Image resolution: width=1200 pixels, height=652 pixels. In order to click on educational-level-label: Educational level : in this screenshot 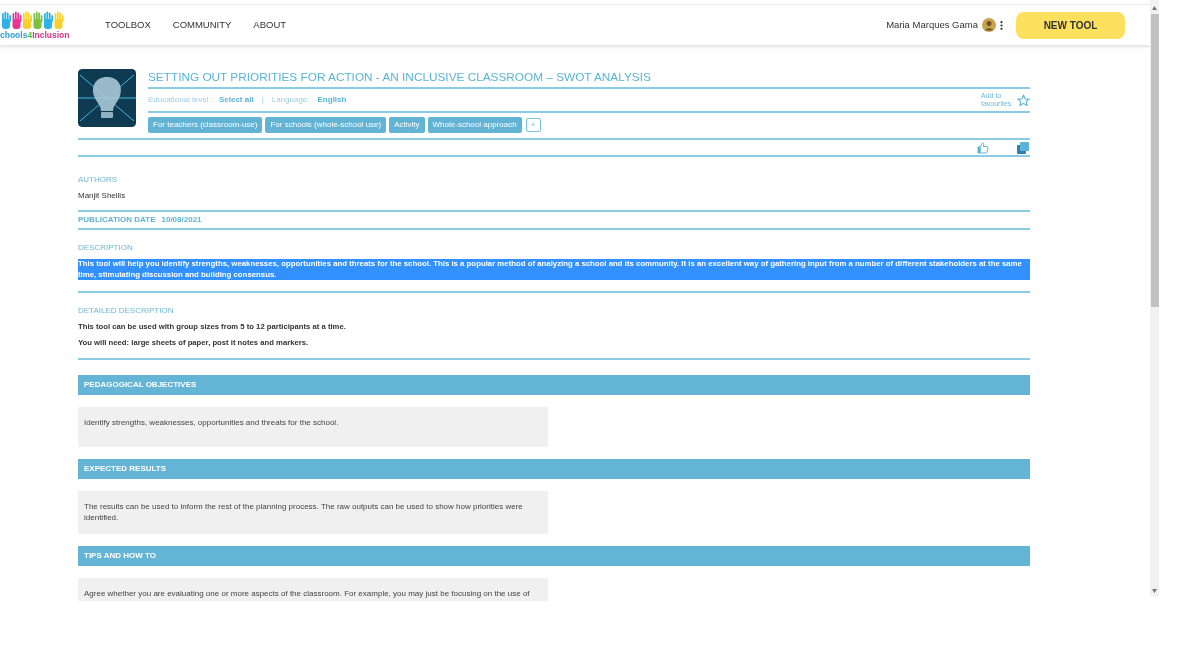, I will do `click(180, 100)`.